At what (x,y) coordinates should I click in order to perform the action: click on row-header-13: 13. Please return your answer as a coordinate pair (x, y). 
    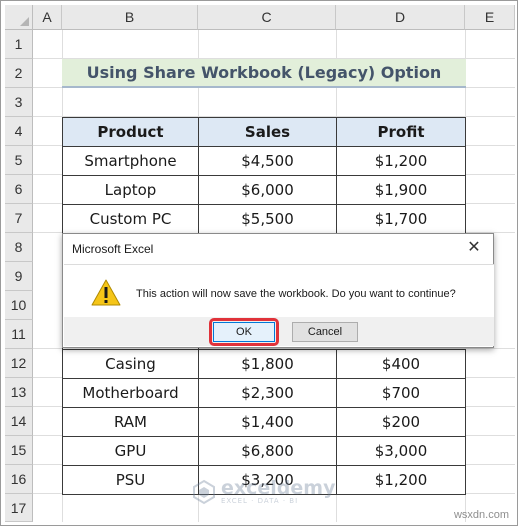
    Looking at the image, I should click on (19, 392).